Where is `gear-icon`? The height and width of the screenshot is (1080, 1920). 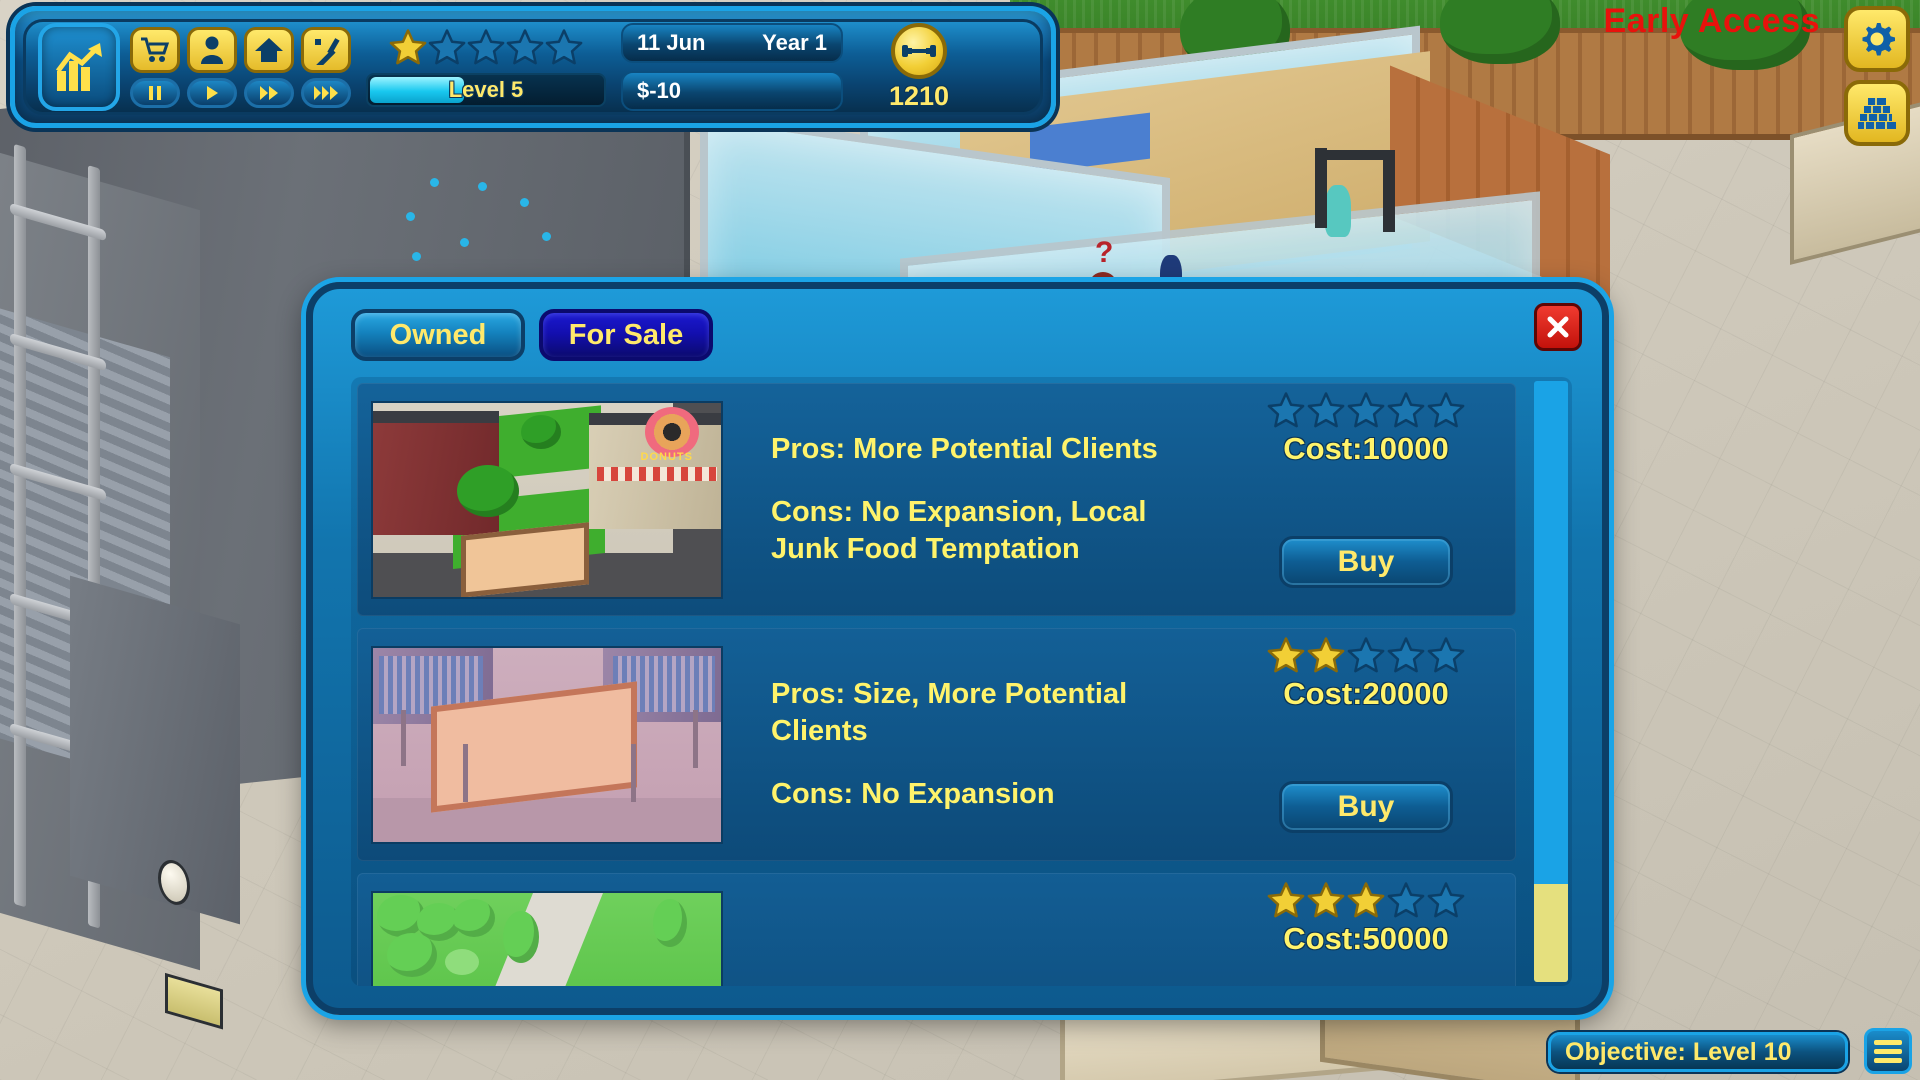 gear-icon is located at coordinates (1878, 39).